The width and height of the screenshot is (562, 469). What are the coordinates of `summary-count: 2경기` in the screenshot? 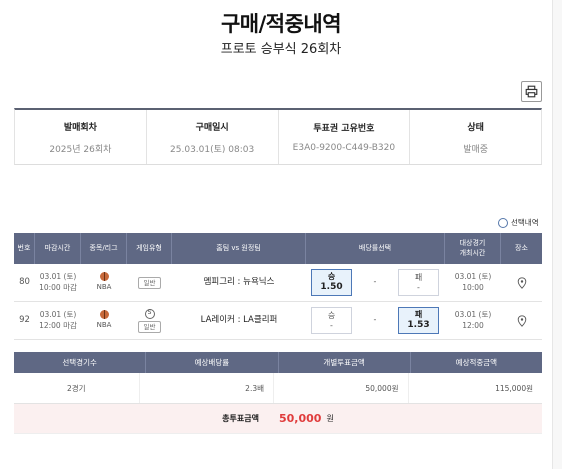 It's located at (77, 388).